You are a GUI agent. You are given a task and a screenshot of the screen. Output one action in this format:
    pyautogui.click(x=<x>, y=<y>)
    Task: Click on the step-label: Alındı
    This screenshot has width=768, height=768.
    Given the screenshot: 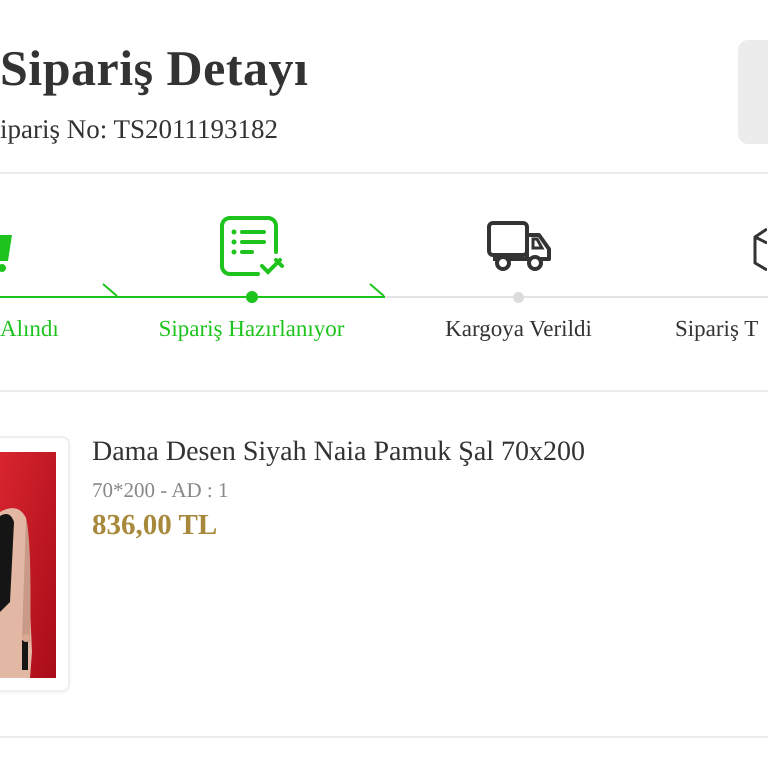 What is the action you would take?
    pyautogui.click(x=29, y=329)
    